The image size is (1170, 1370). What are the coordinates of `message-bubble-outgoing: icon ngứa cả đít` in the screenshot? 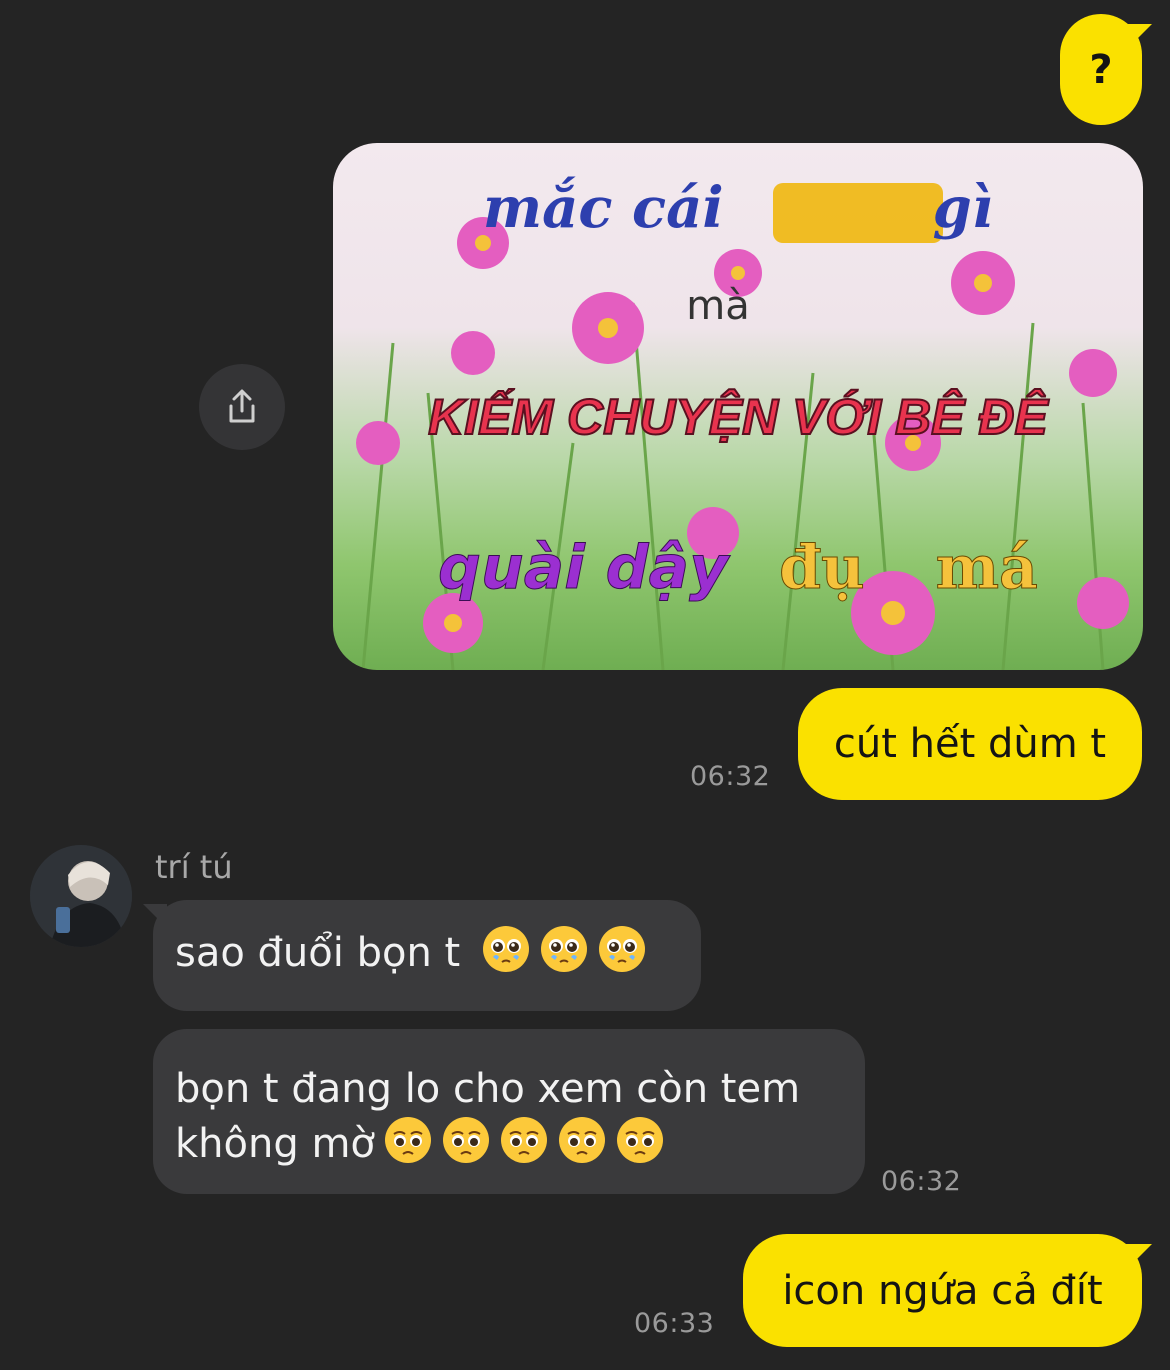 It's located at (947, 1290).